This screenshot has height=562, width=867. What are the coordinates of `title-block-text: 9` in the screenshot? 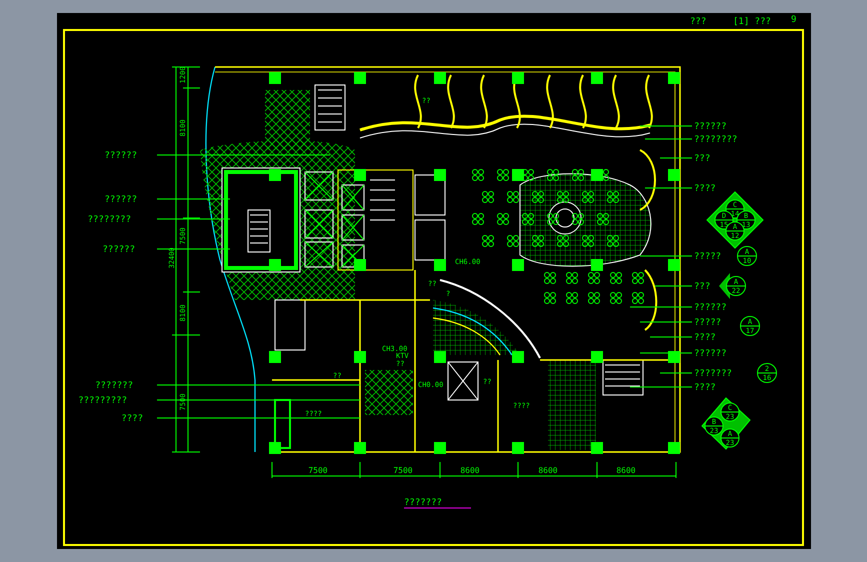 It's located at (793, 20).